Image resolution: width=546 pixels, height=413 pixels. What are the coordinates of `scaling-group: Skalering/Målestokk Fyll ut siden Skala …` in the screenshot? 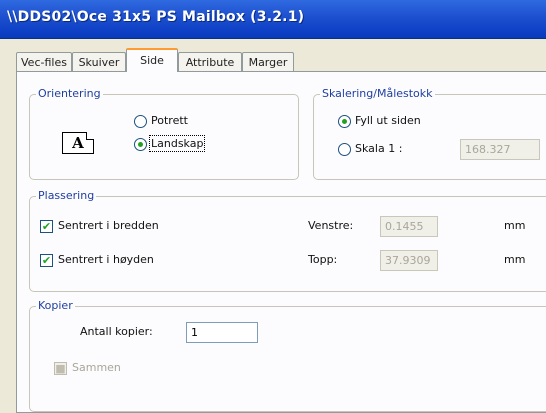 It's located at (429, 133).